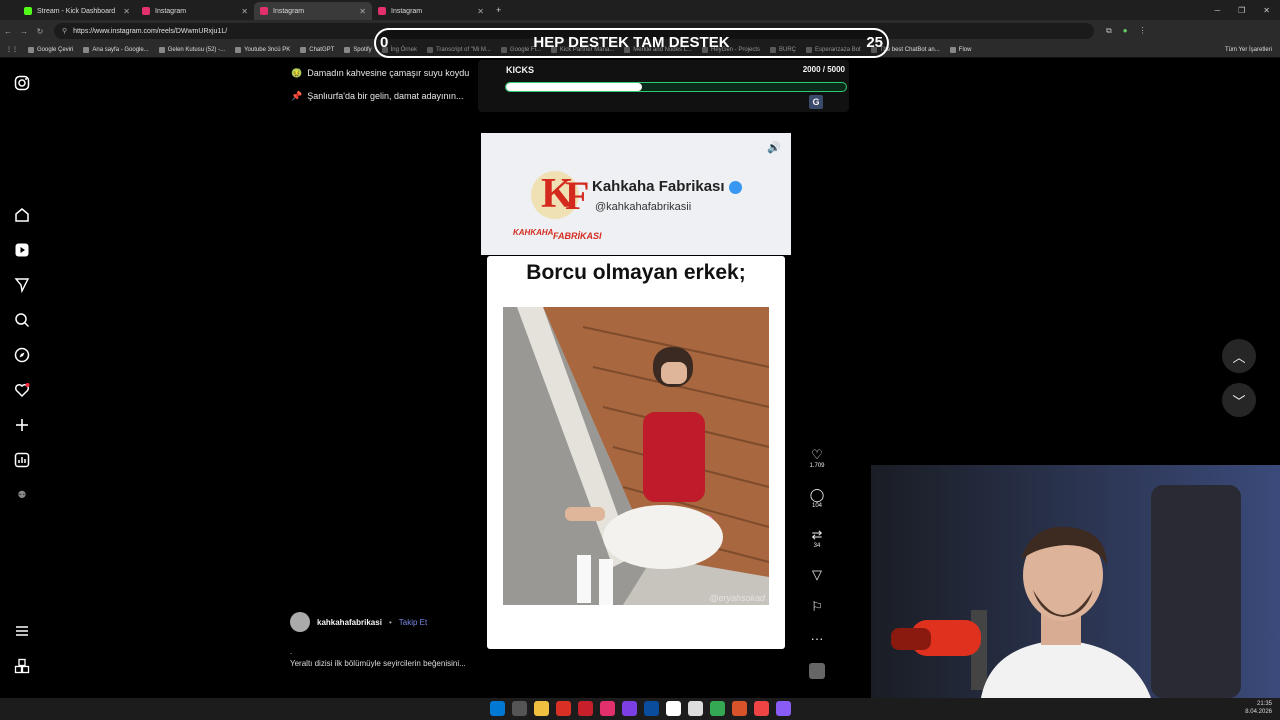  I want to click on kicks-count: 2000 / 5000, so click(823, 69).